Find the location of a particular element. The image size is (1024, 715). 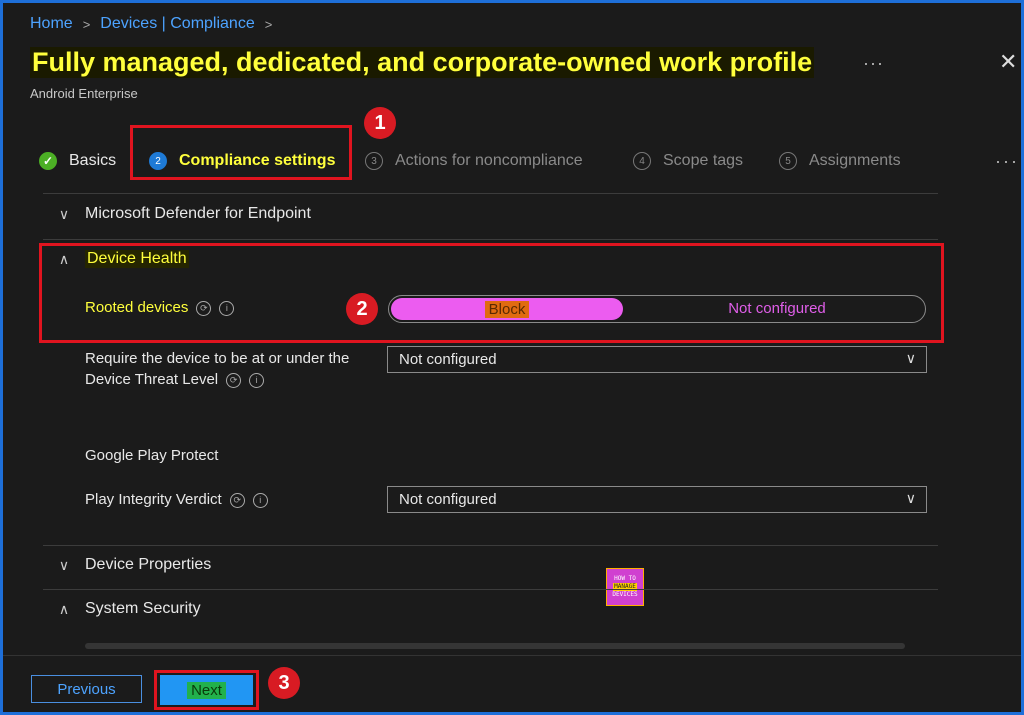

tab-scope-tags: 4 Scope tags is located at coordinates (688, 161).